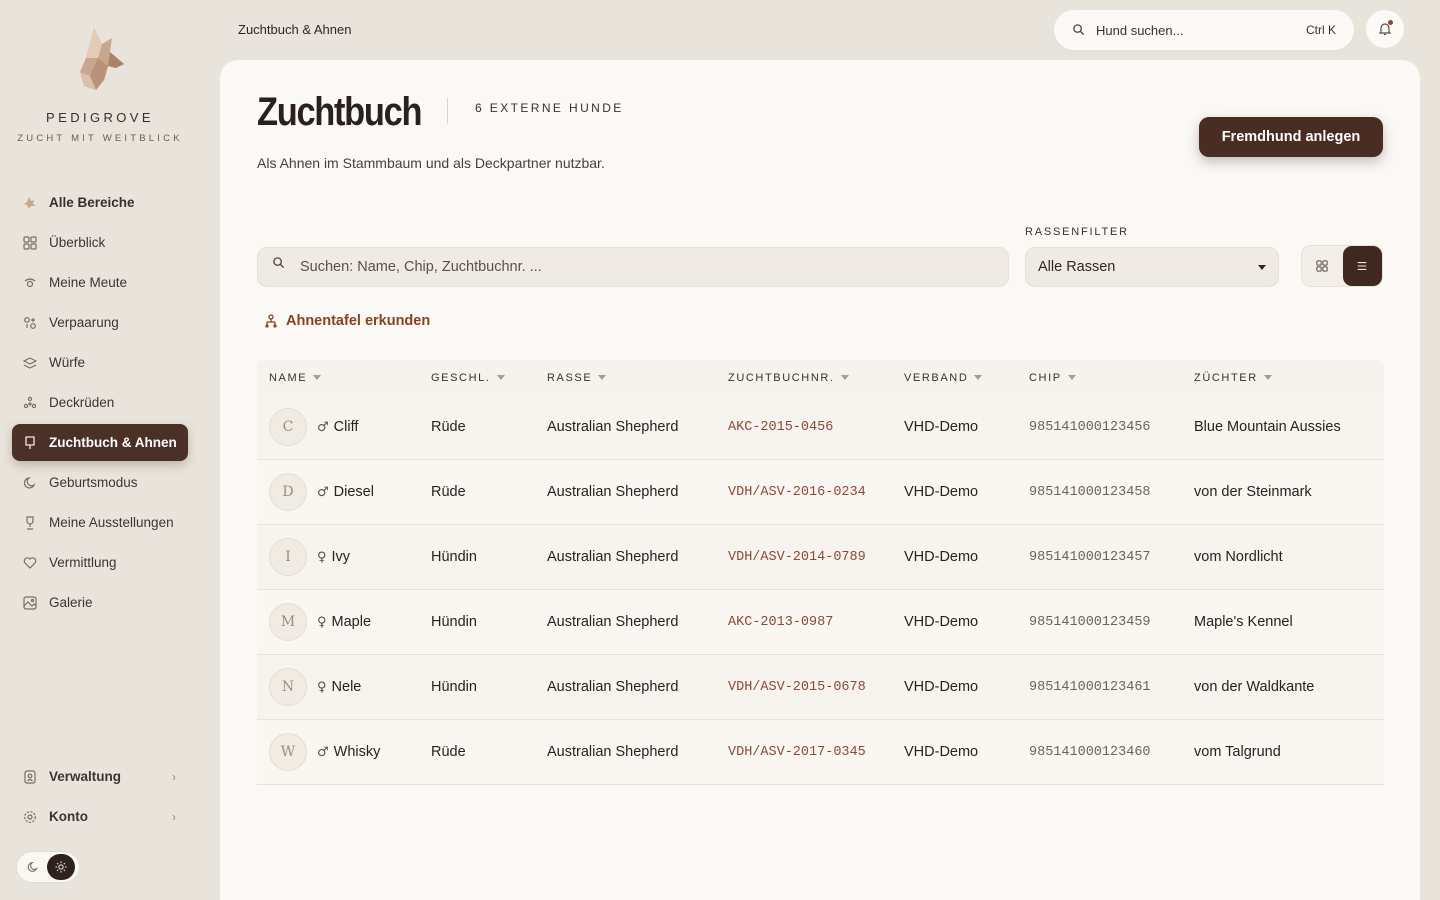 The height and width of the screenshot is (900, 1440). Describe the element at coordinates (1289, 378) in the screenshot. I see `column-header-breeder: ZÜCHTER` at that location.